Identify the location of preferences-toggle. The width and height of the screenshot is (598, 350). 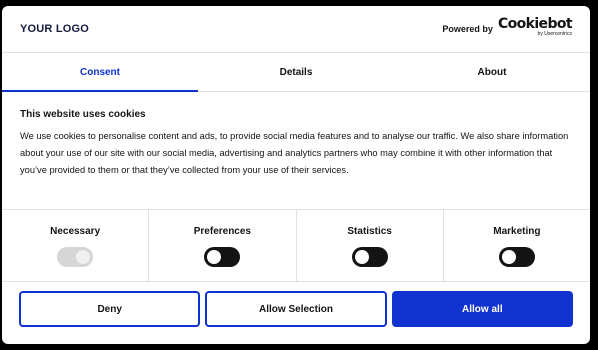
(222, 257).